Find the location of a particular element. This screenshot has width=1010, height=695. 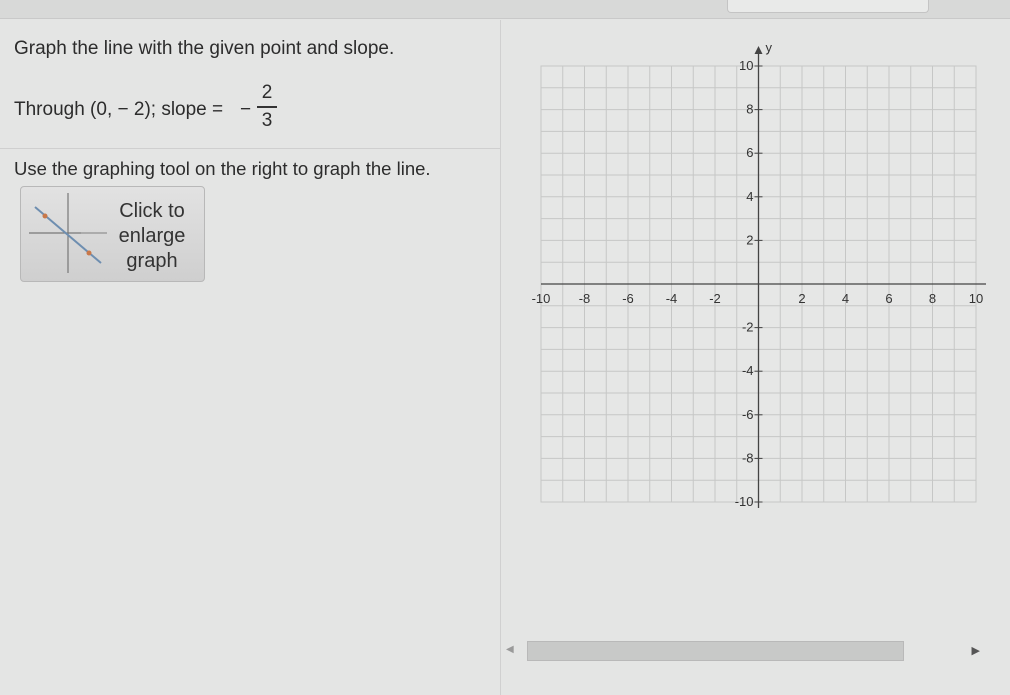

x-tick-label: -6 is located at coordinates (628, 298).